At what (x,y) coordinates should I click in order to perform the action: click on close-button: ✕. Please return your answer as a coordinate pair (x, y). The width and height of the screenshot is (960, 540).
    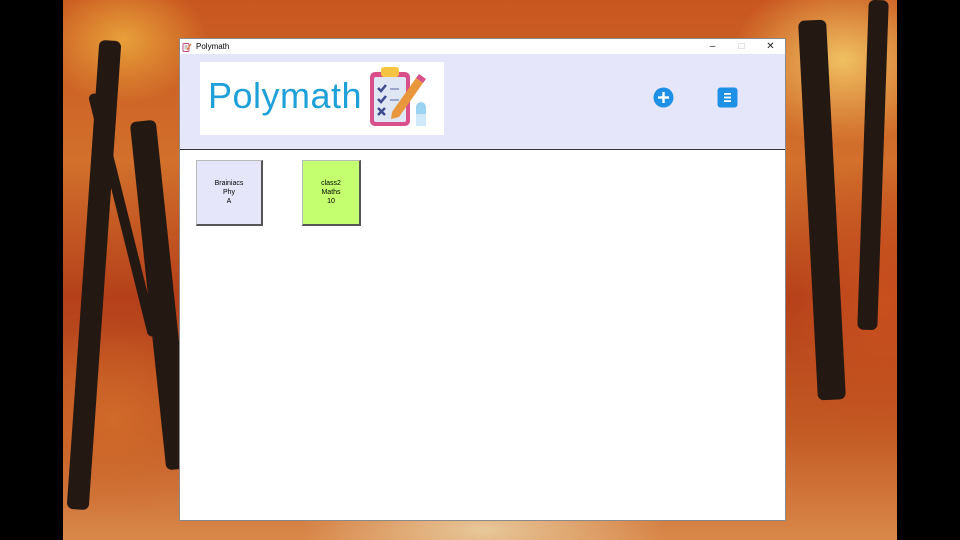
    Looking at the image, I should click on (770, 46).